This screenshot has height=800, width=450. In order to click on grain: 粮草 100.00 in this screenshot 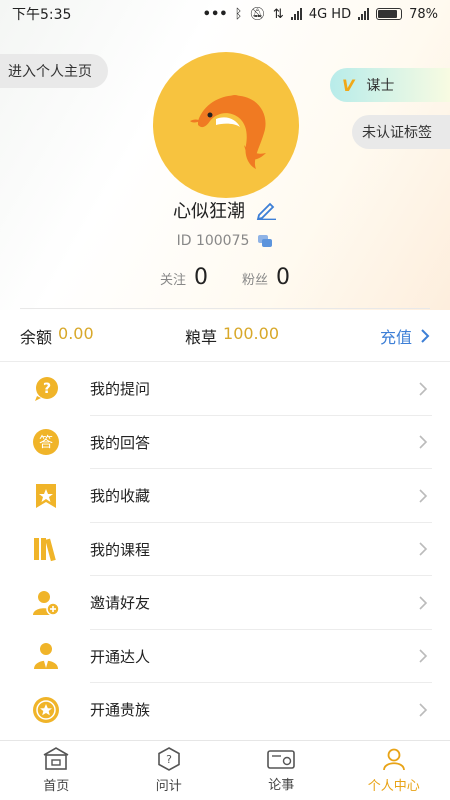, I will do `click(282, 336)`.